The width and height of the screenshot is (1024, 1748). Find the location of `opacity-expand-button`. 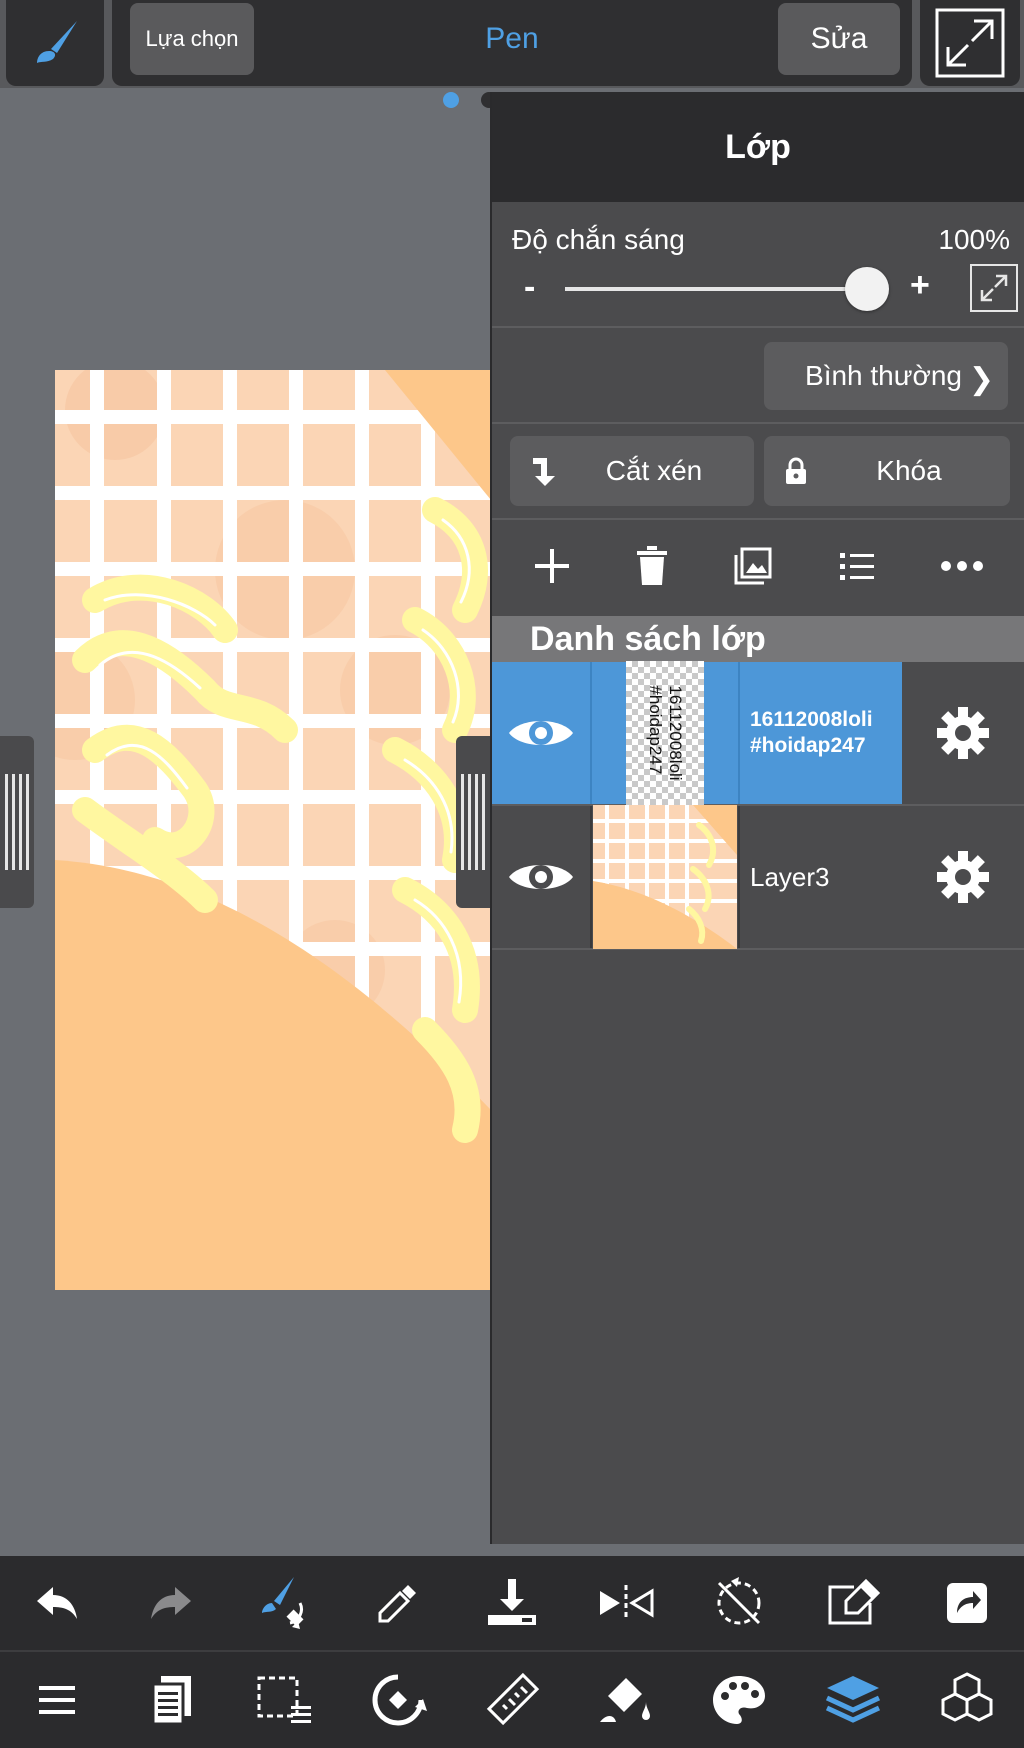

opacity-expand-button is located at coordinates (994, 288).